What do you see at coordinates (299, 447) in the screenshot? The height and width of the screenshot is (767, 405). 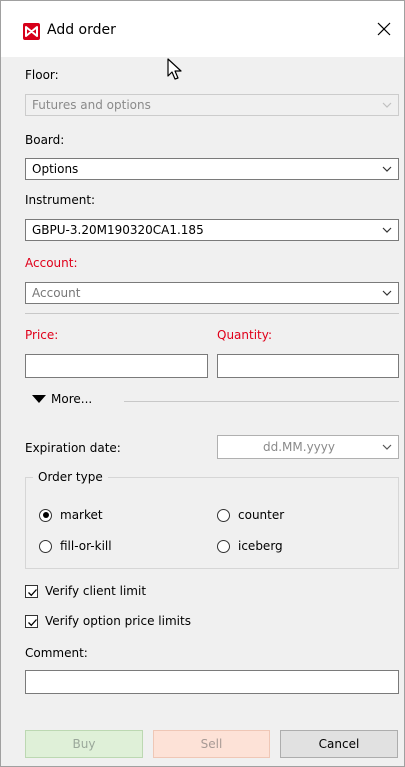 I see `expiration-date-placeholder: dd.MM.yyyy` at bounding box center [299, 447].